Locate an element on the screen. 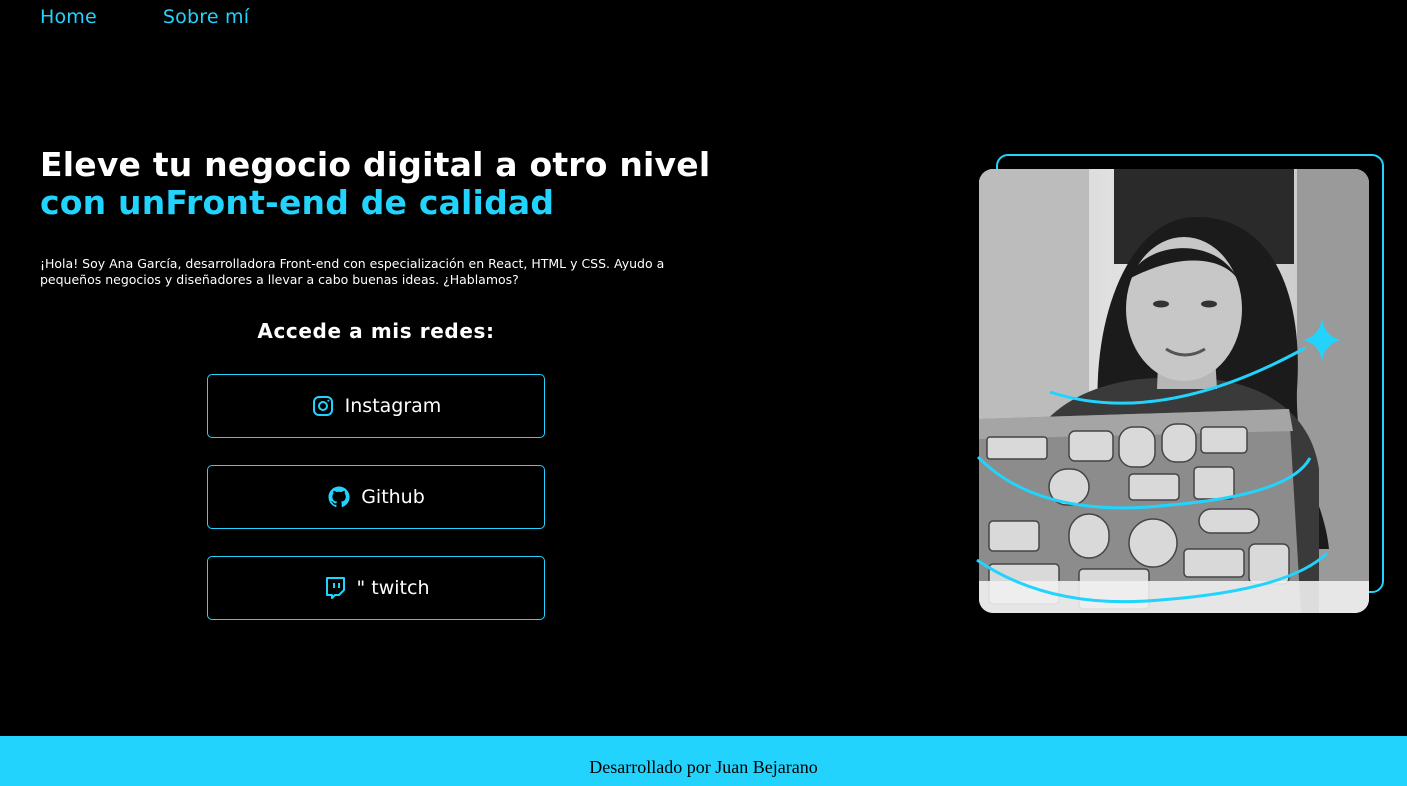 The height and width of the screenshot is (786, 1407). github-button: Github is located at coordinates (376, 497).